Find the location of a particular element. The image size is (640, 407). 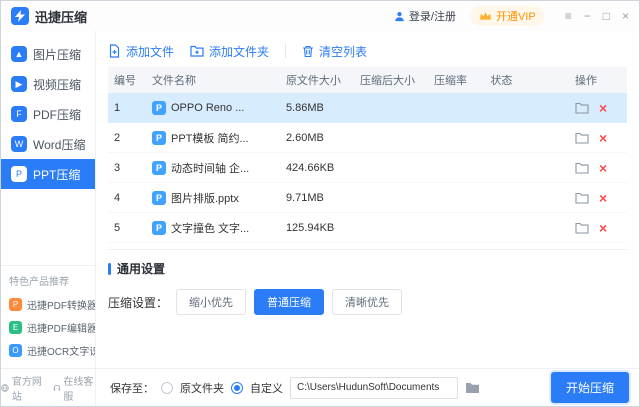

featured-pdf-editor: E 迅捷PDF编辑器 is located at coordinates (48, 327).